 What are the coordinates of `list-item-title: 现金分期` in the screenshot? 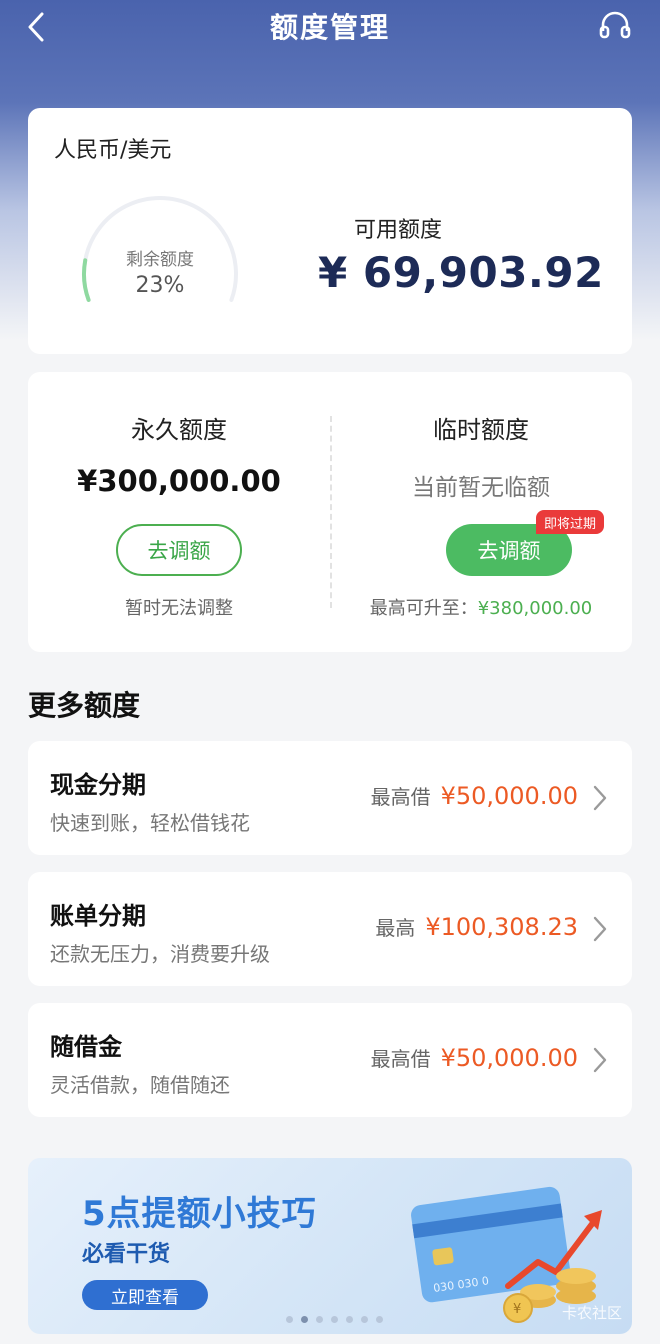 It's located at (98, 785).